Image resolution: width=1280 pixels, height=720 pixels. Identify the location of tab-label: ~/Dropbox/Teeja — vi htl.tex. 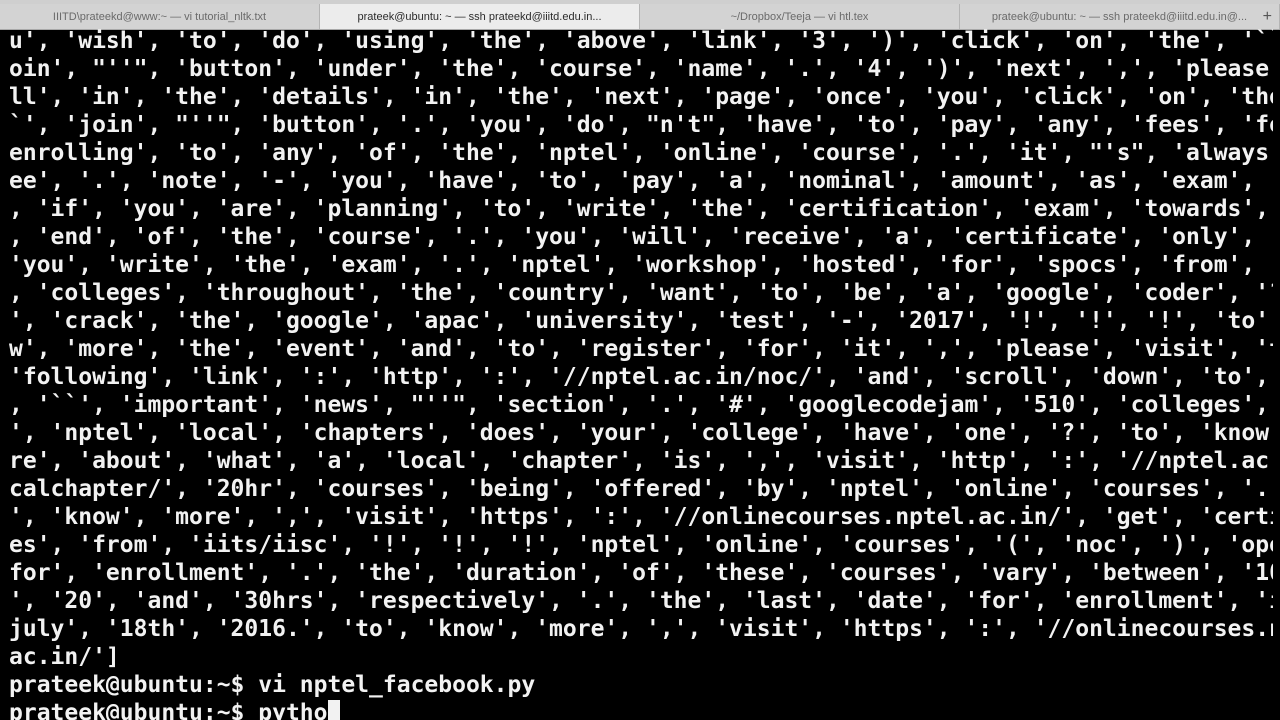
(799, 16).